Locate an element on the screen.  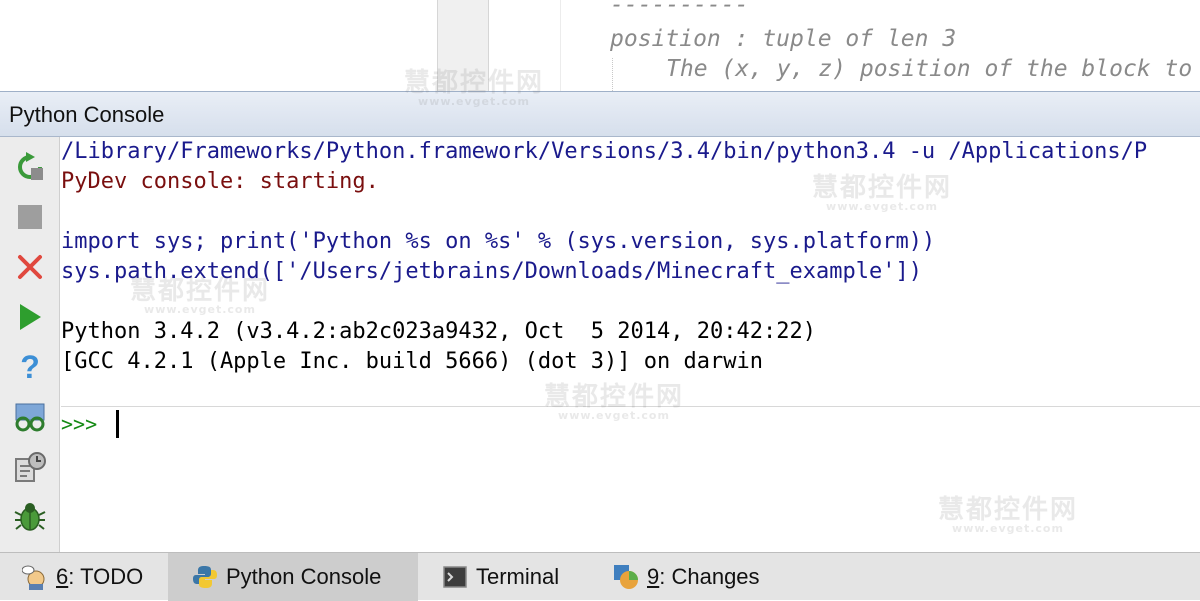
close-console-button is located at coordinates (30, 267).